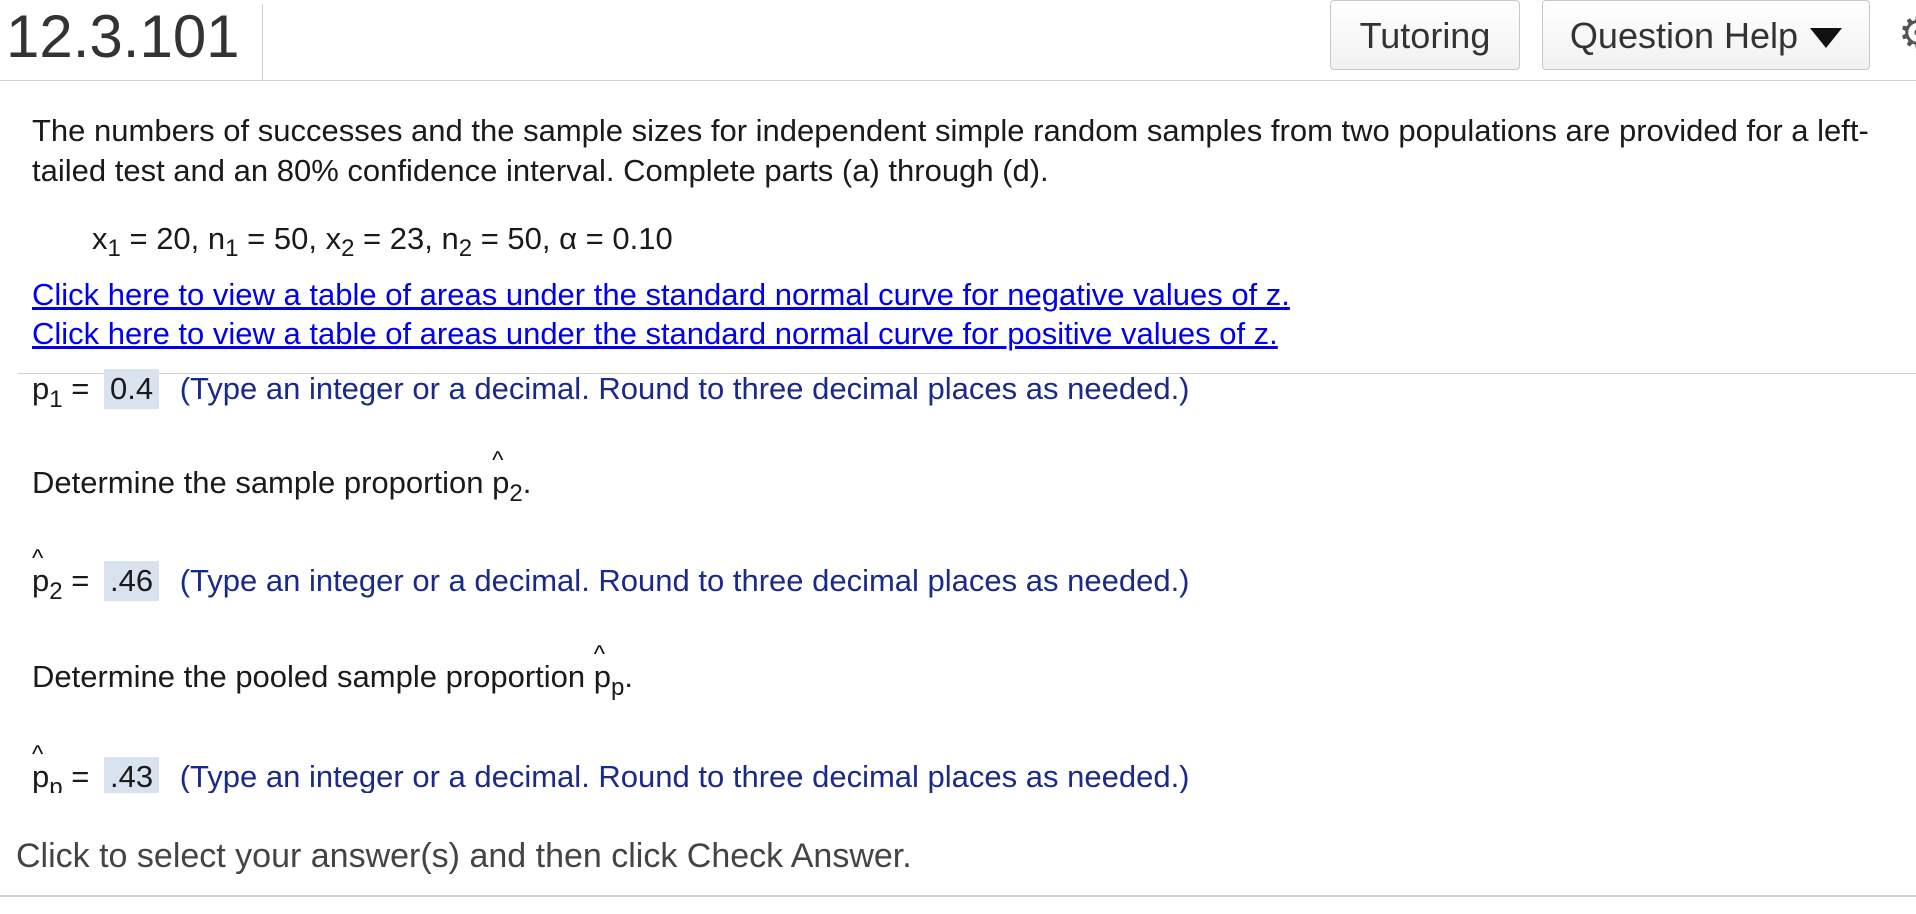 Image resolution: width=1916 pixels, height=914 pixels. I want to click on caret-down-icon, so click(1826, 38).